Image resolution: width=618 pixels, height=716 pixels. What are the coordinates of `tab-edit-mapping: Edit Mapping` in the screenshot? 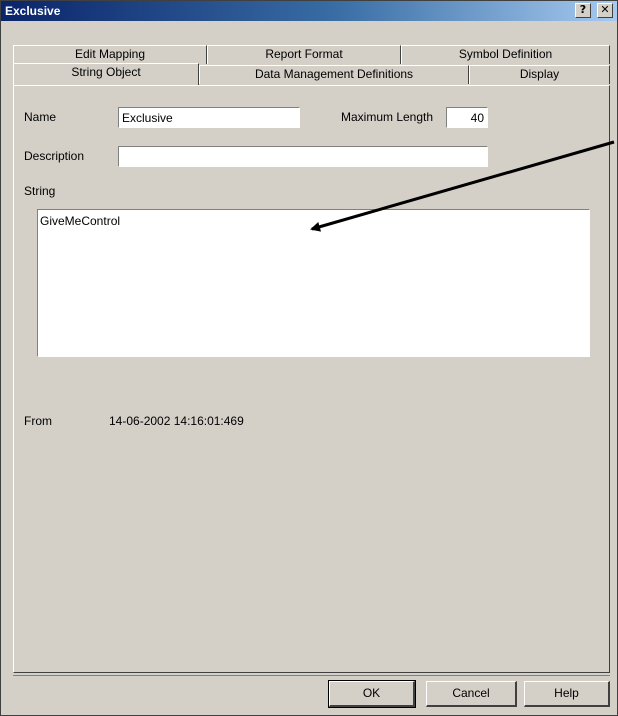 It's located at (110, 54).